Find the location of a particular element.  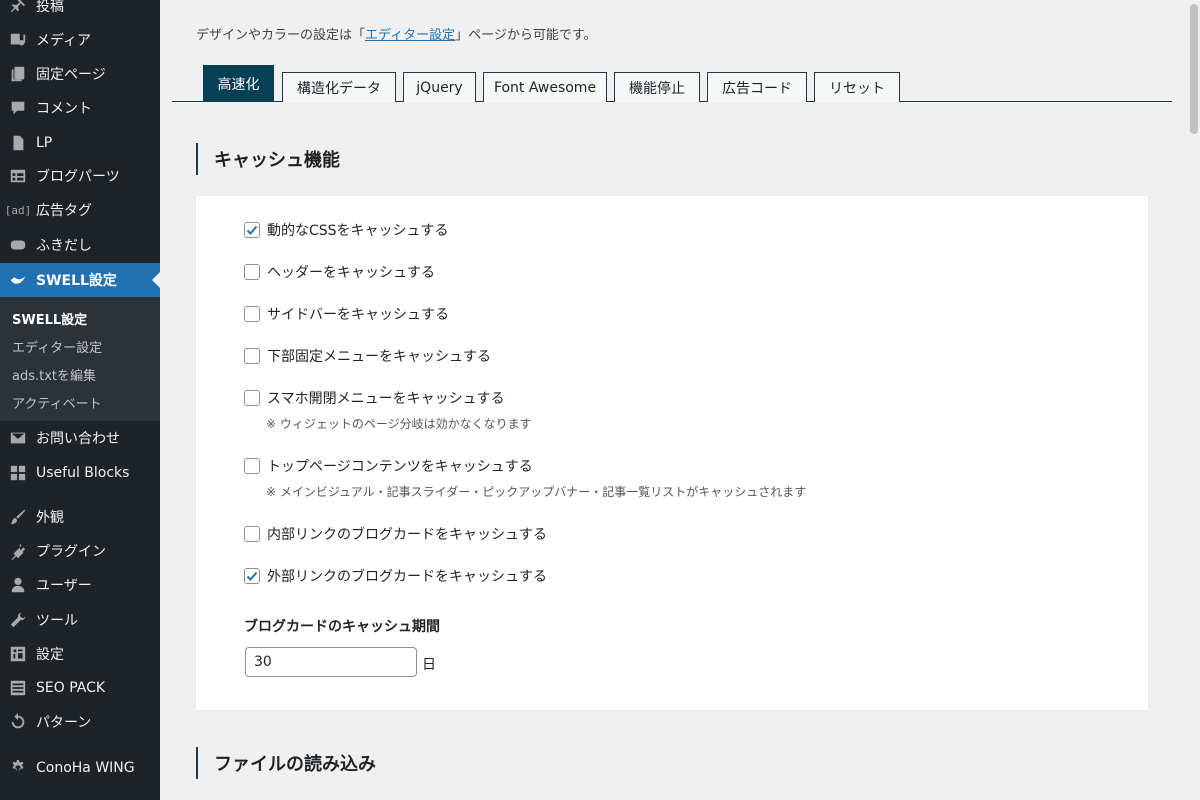

intro-text: デザインやカラーの設定は「エディター設定」ページから可能です。 is located at coordinates (396, 35).